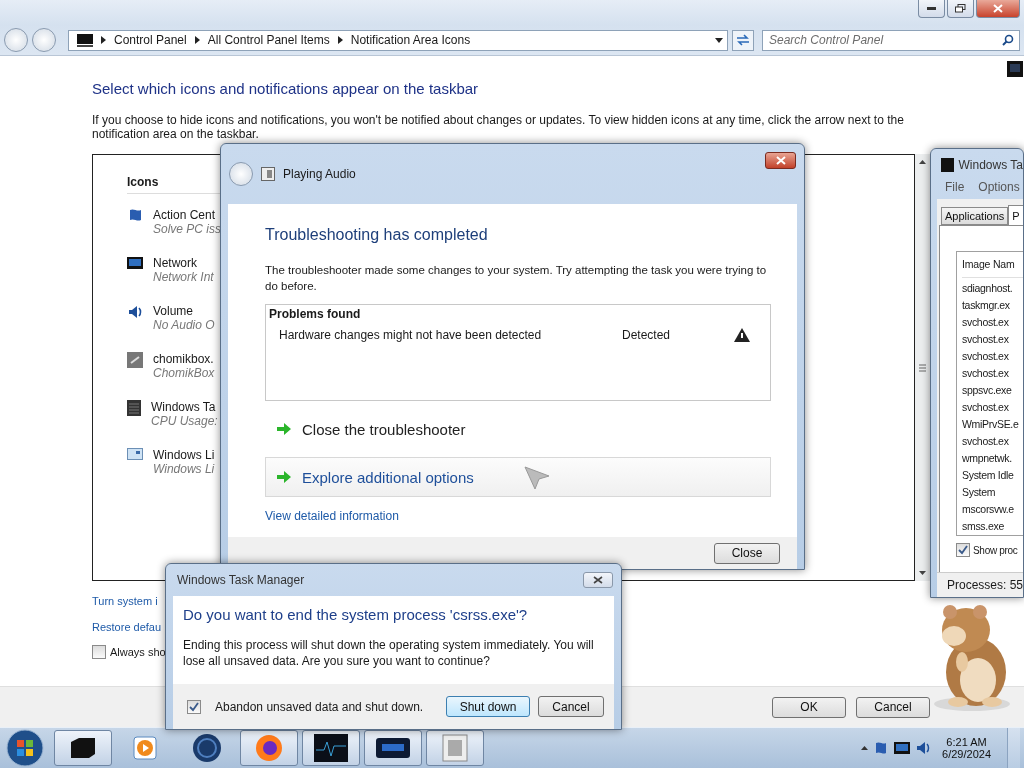 The height and width of the screenshot is (768, 1024). Describe the element at coordinates (809, 707) in the screenshot. I see `ok-button: OK` at that location.